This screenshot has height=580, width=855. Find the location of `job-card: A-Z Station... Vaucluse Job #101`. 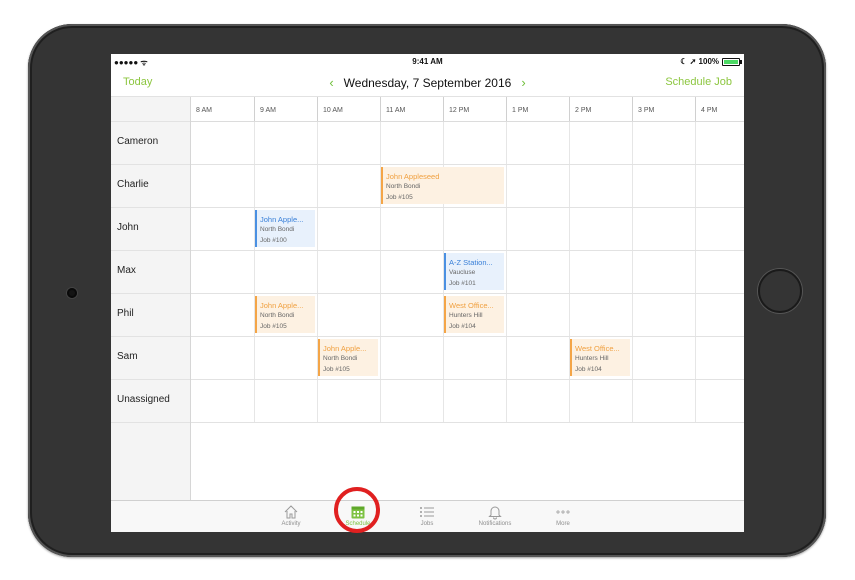

job-card: A-Z Station... Vaucluse Job #101 is located at coordinates (474, 271).